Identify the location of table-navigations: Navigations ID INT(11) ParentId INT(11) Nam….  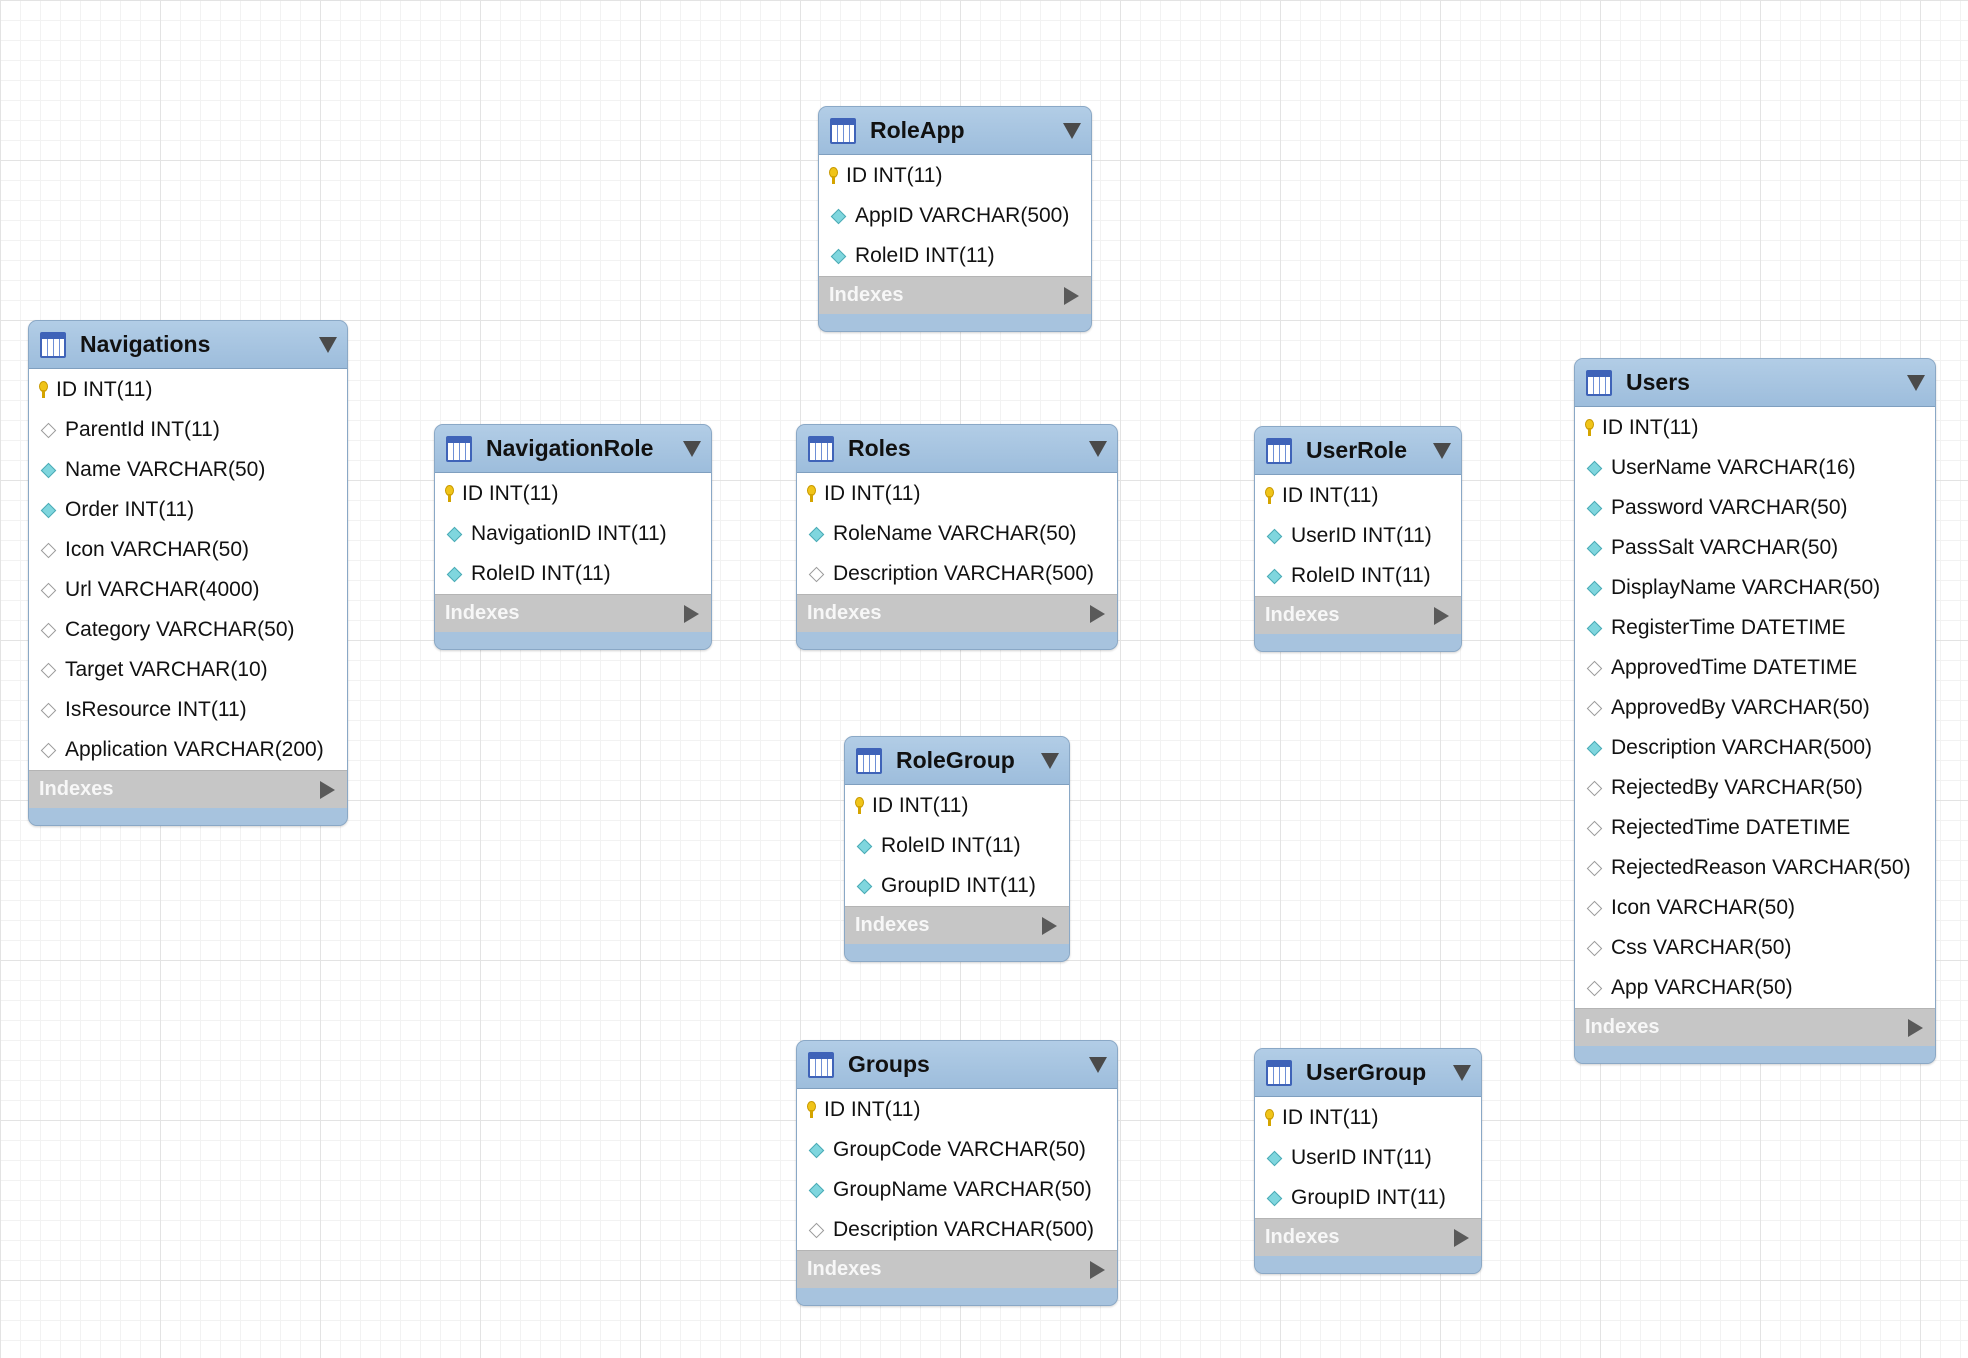
(188, 573).